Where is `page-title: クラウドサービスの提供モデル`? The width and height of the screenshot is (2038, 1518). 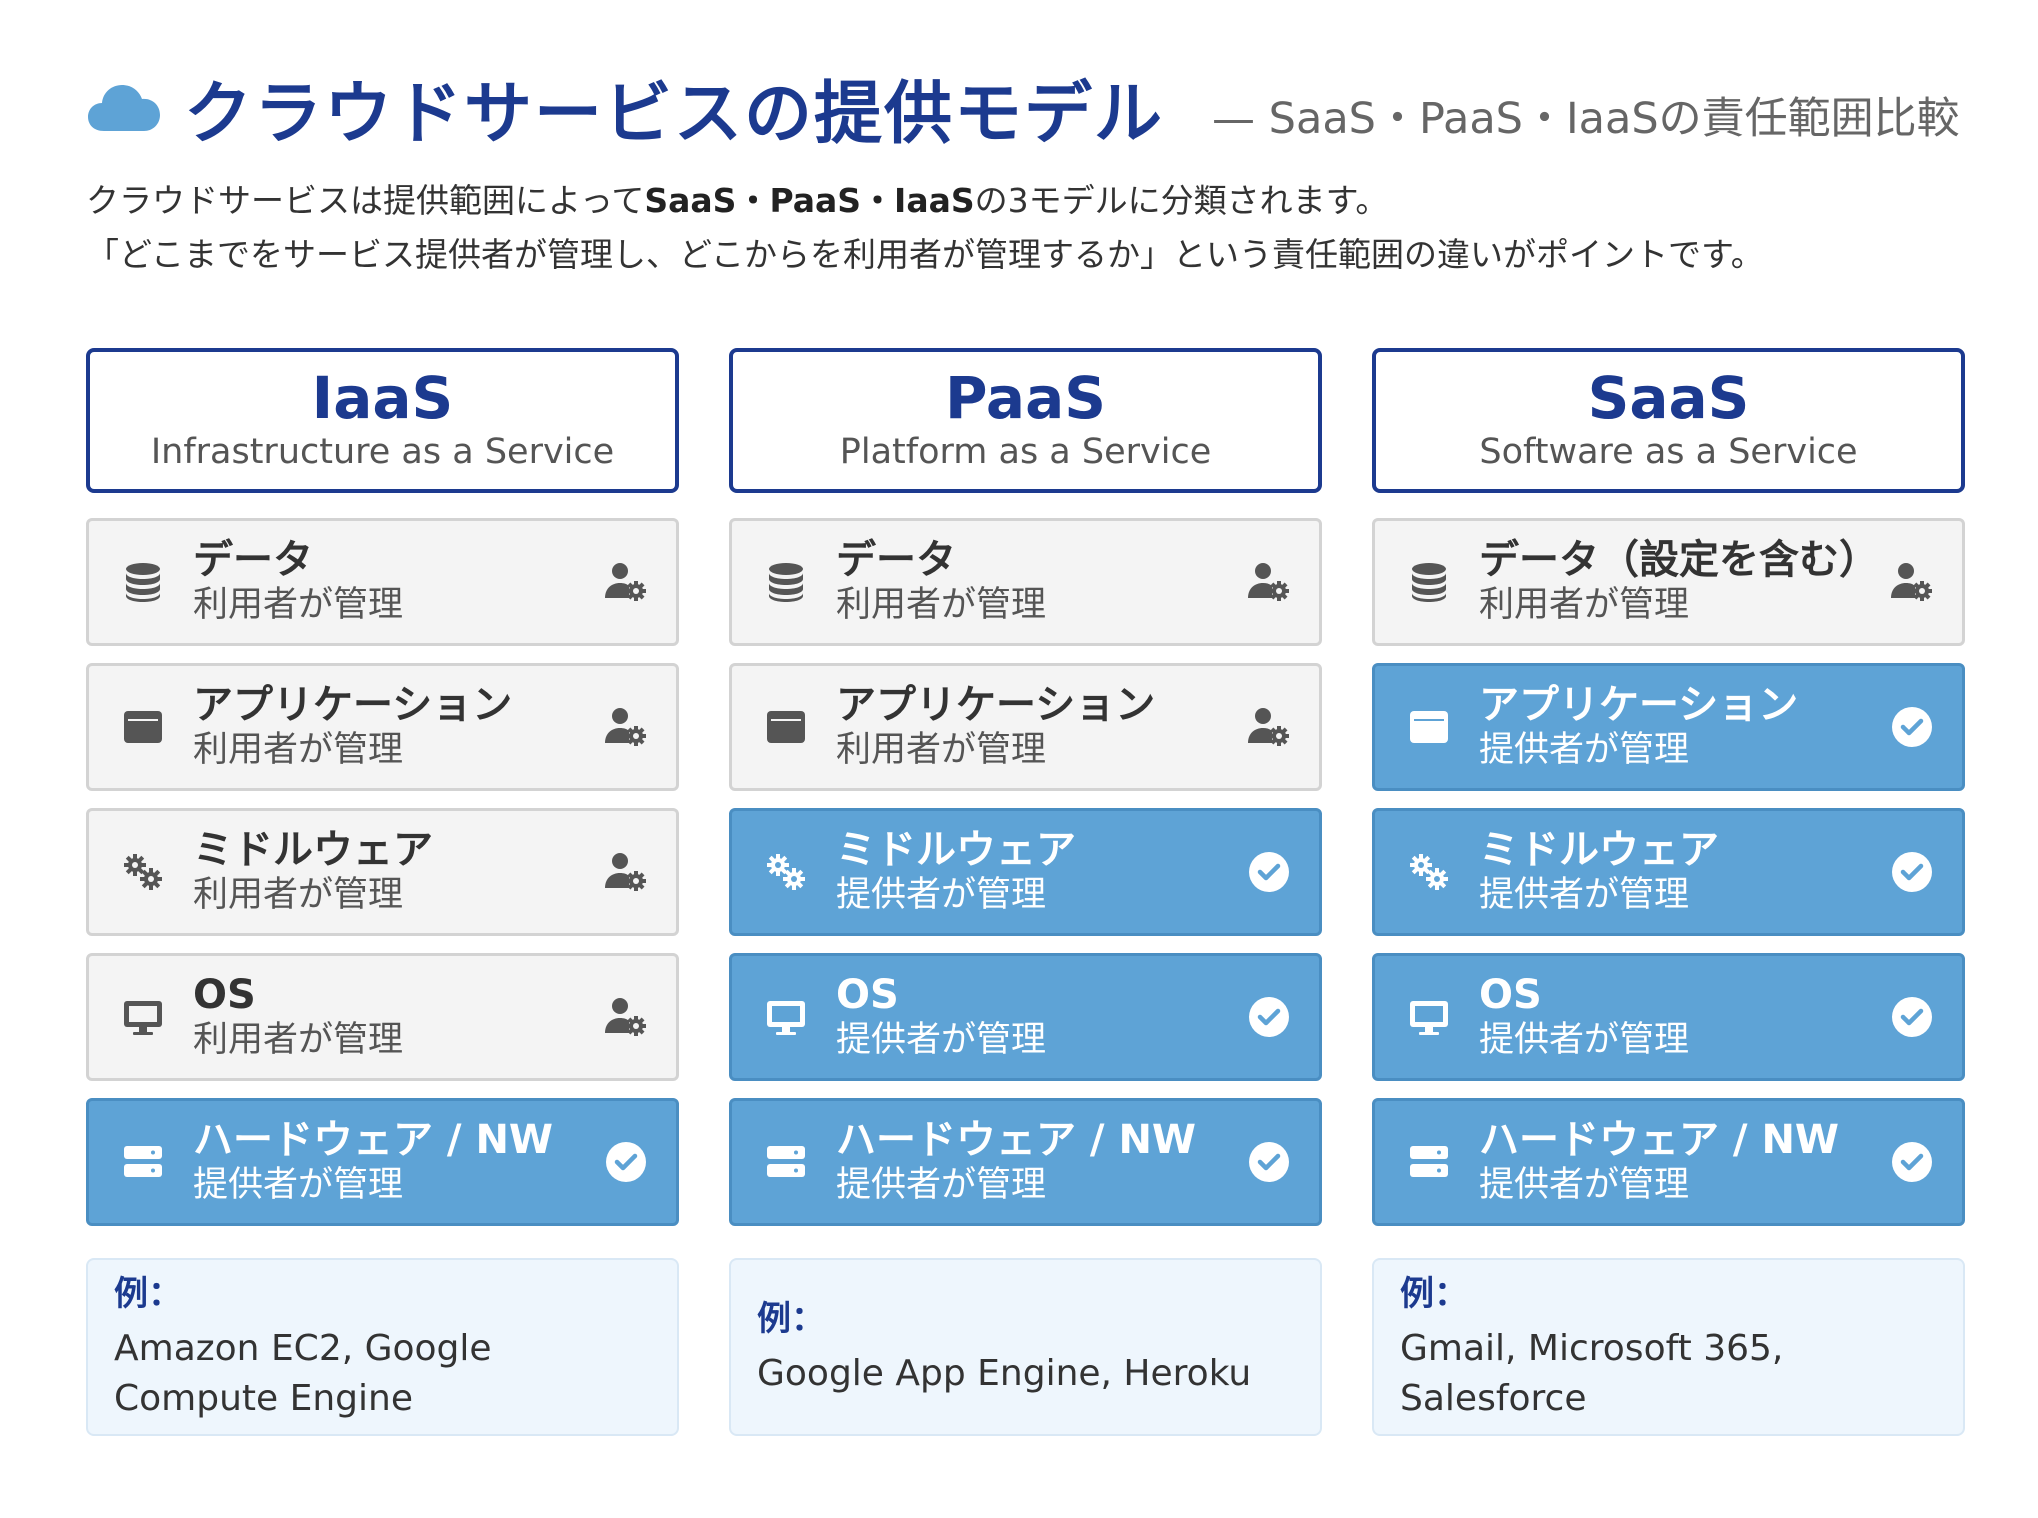
page-title: クラウドサービスの提供モデル is located at coordinates (674, 114).